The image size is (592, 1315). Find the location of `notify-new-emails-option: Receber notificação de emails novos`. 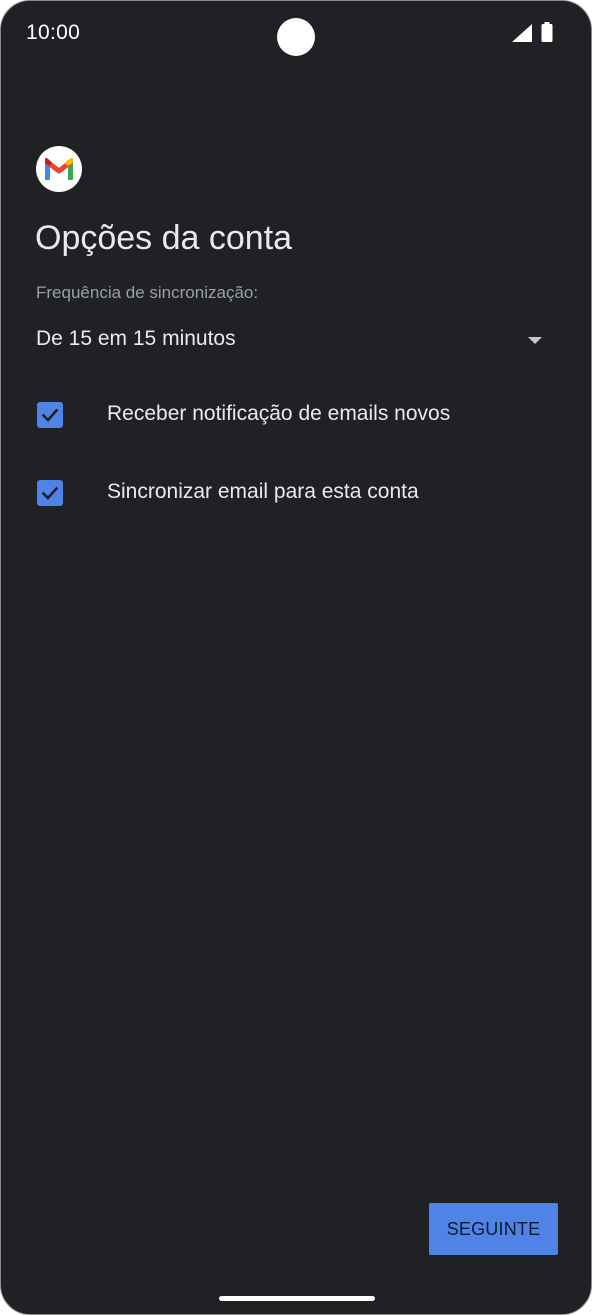

notify-new-emails-option: Receber notificação de emails novos is located at coordinates (296, 415).